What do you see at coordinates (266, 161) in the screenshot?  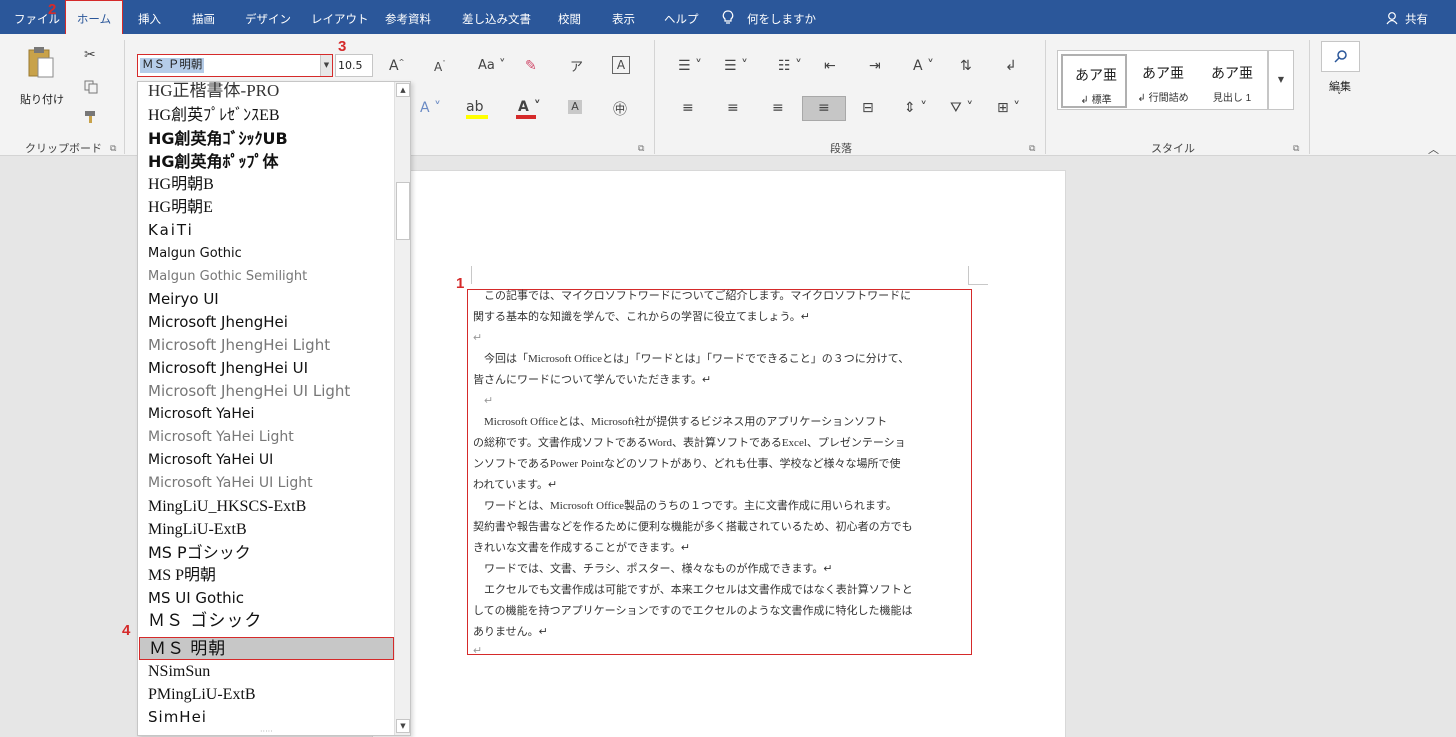 I see `font-option: HG創英角ﾎﾟｯﾌﾟ体` at bounding box center [266, 161].